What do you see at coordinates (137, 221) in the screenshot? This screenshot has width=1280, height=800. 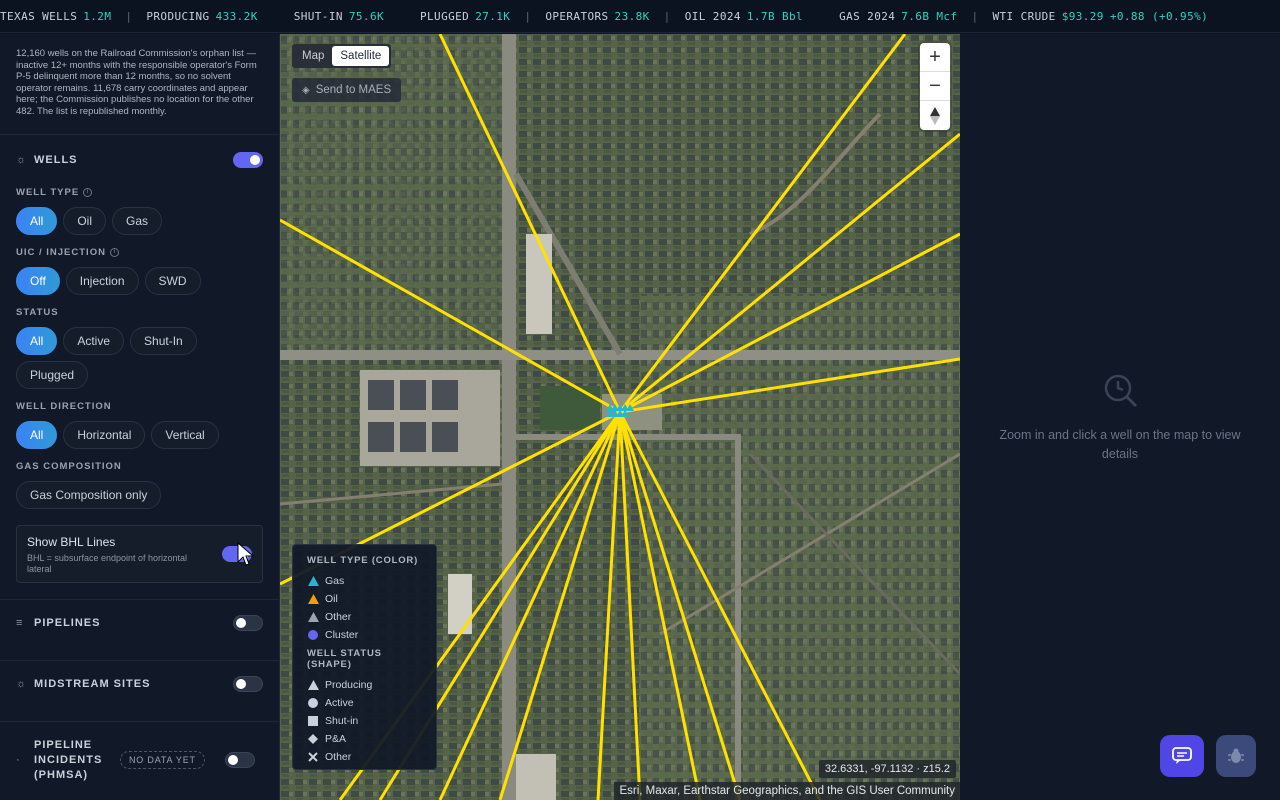 I see `well-type-gas-button: Gas` at bounding box center [137, 221].